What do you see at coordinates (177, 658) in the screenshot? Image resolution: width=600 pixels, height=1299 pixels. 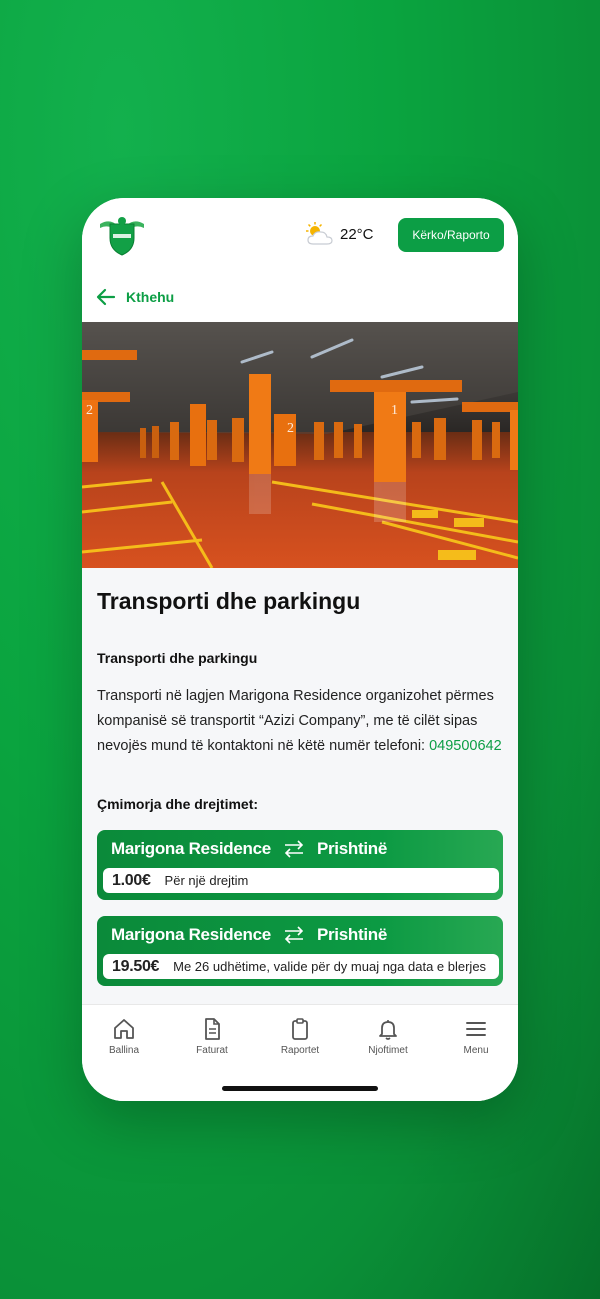 I see `section-heading: Transporti dhe parkingu` at bounding box center [177, 658].